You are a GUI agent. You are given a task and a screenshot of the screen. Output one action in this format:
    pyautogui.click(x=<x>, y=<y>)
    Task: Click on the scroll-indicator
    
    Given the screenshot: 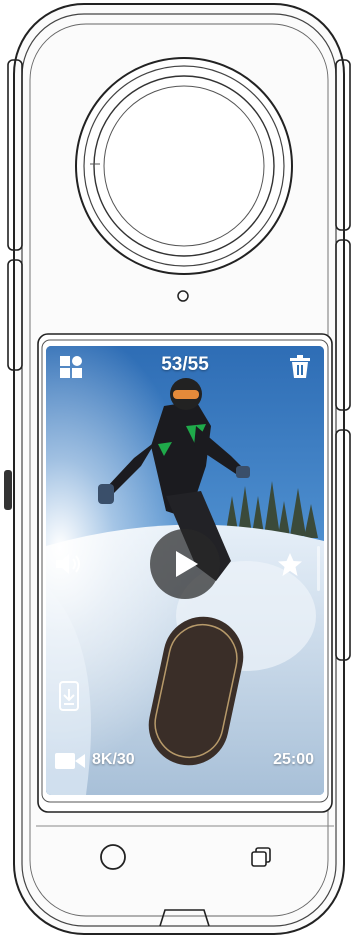 What is the action you would take?
    pyautogui.click(x=318, y=568)
    